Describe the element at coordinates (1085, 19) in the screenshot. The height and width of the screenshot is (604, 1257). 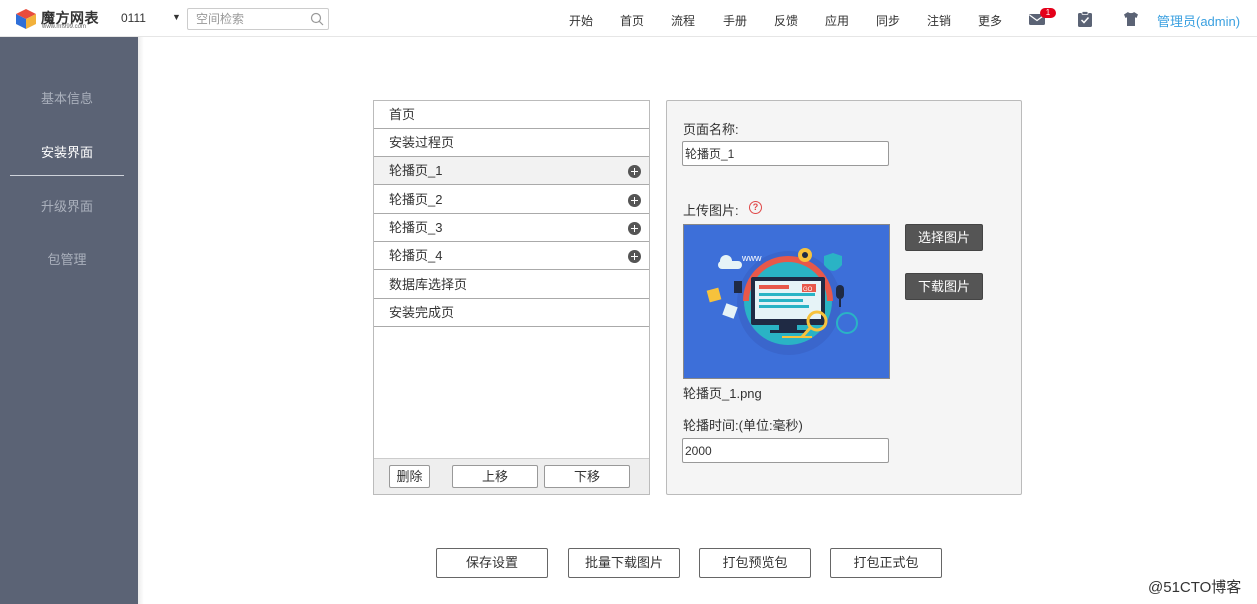
I see `clipboard-check-icon` at that location.